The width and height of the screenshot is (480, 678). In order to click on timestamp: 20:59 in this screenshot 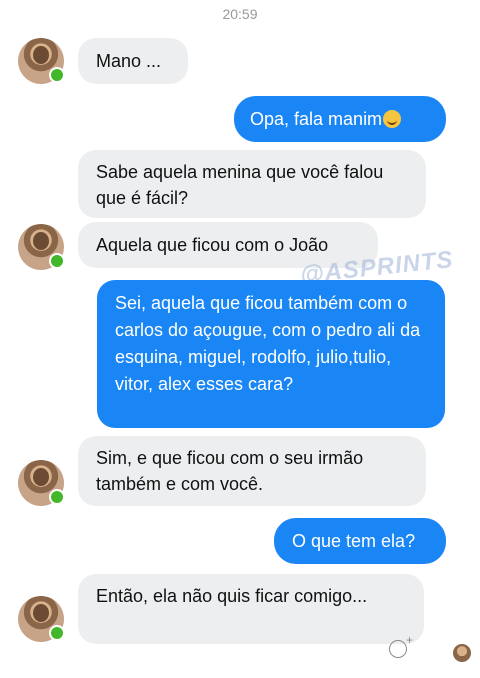, I will do `click(240, 14)`.